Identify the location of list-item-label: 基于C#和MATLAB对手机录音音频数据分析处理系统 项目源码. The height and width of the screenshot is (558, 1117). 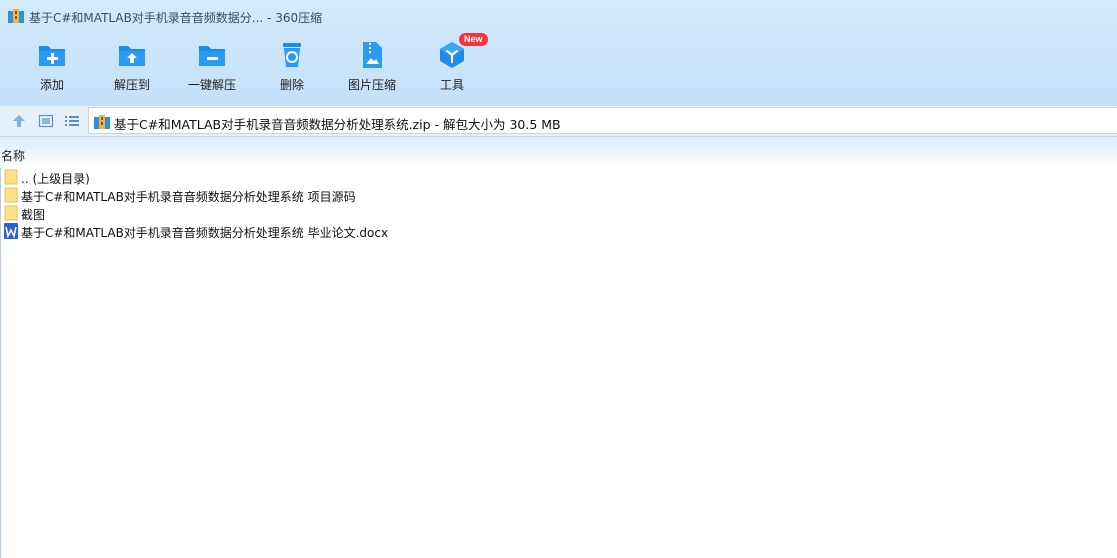
(188, 197).